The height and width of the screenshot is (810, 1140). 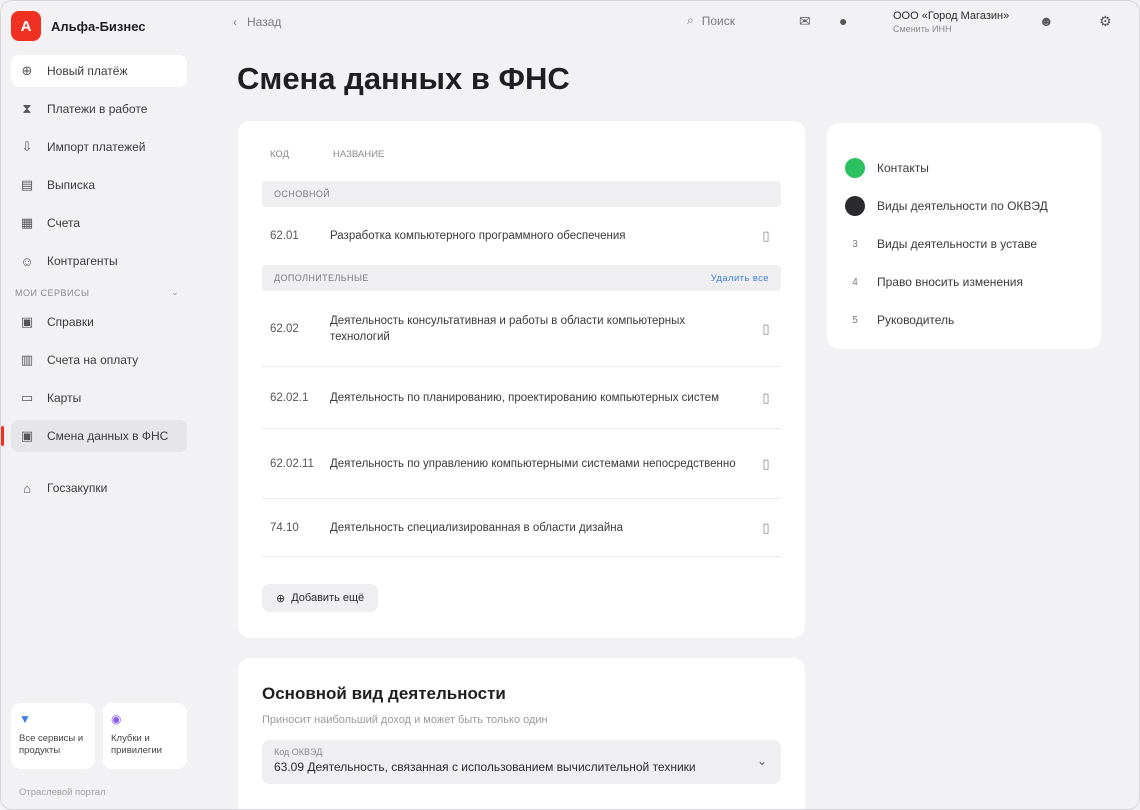 What do you see at coordinates (257, 22) in the screenshot?
I see `back-button: ‹ Назад` at bounding box center [257, 22].